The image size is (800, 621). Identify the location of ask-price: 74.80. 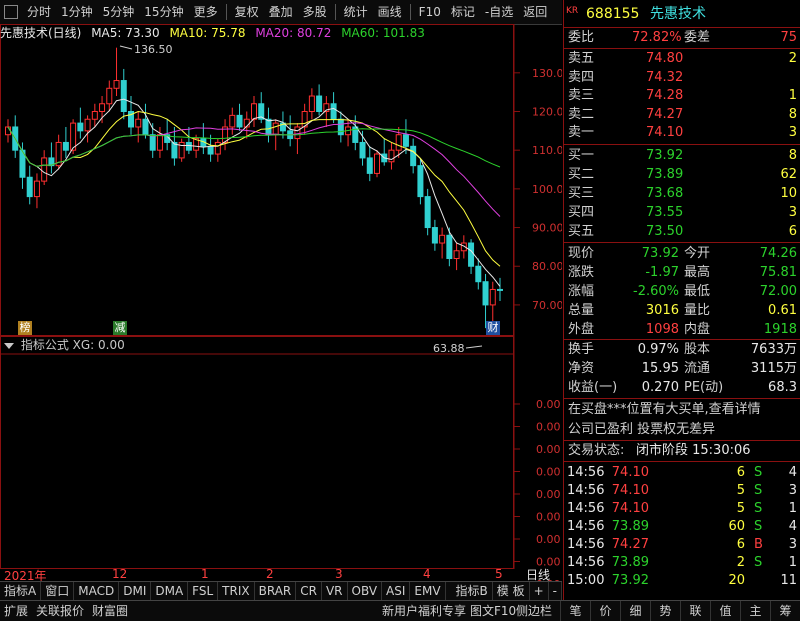
(665, 58).